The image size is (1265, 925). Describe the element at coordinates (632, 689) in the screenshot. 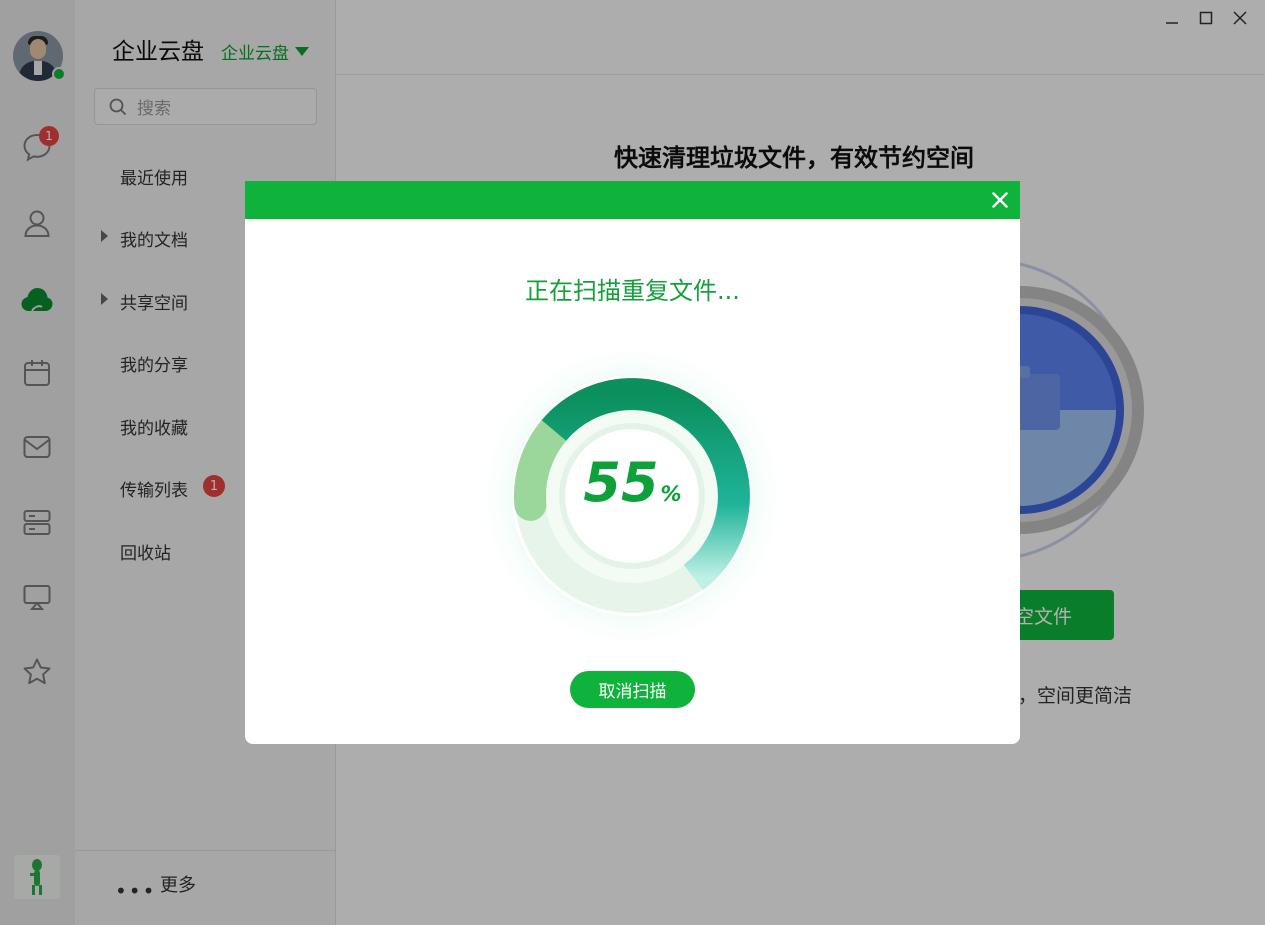

I see `cancel-scan-button: 取消扫描` at that location.